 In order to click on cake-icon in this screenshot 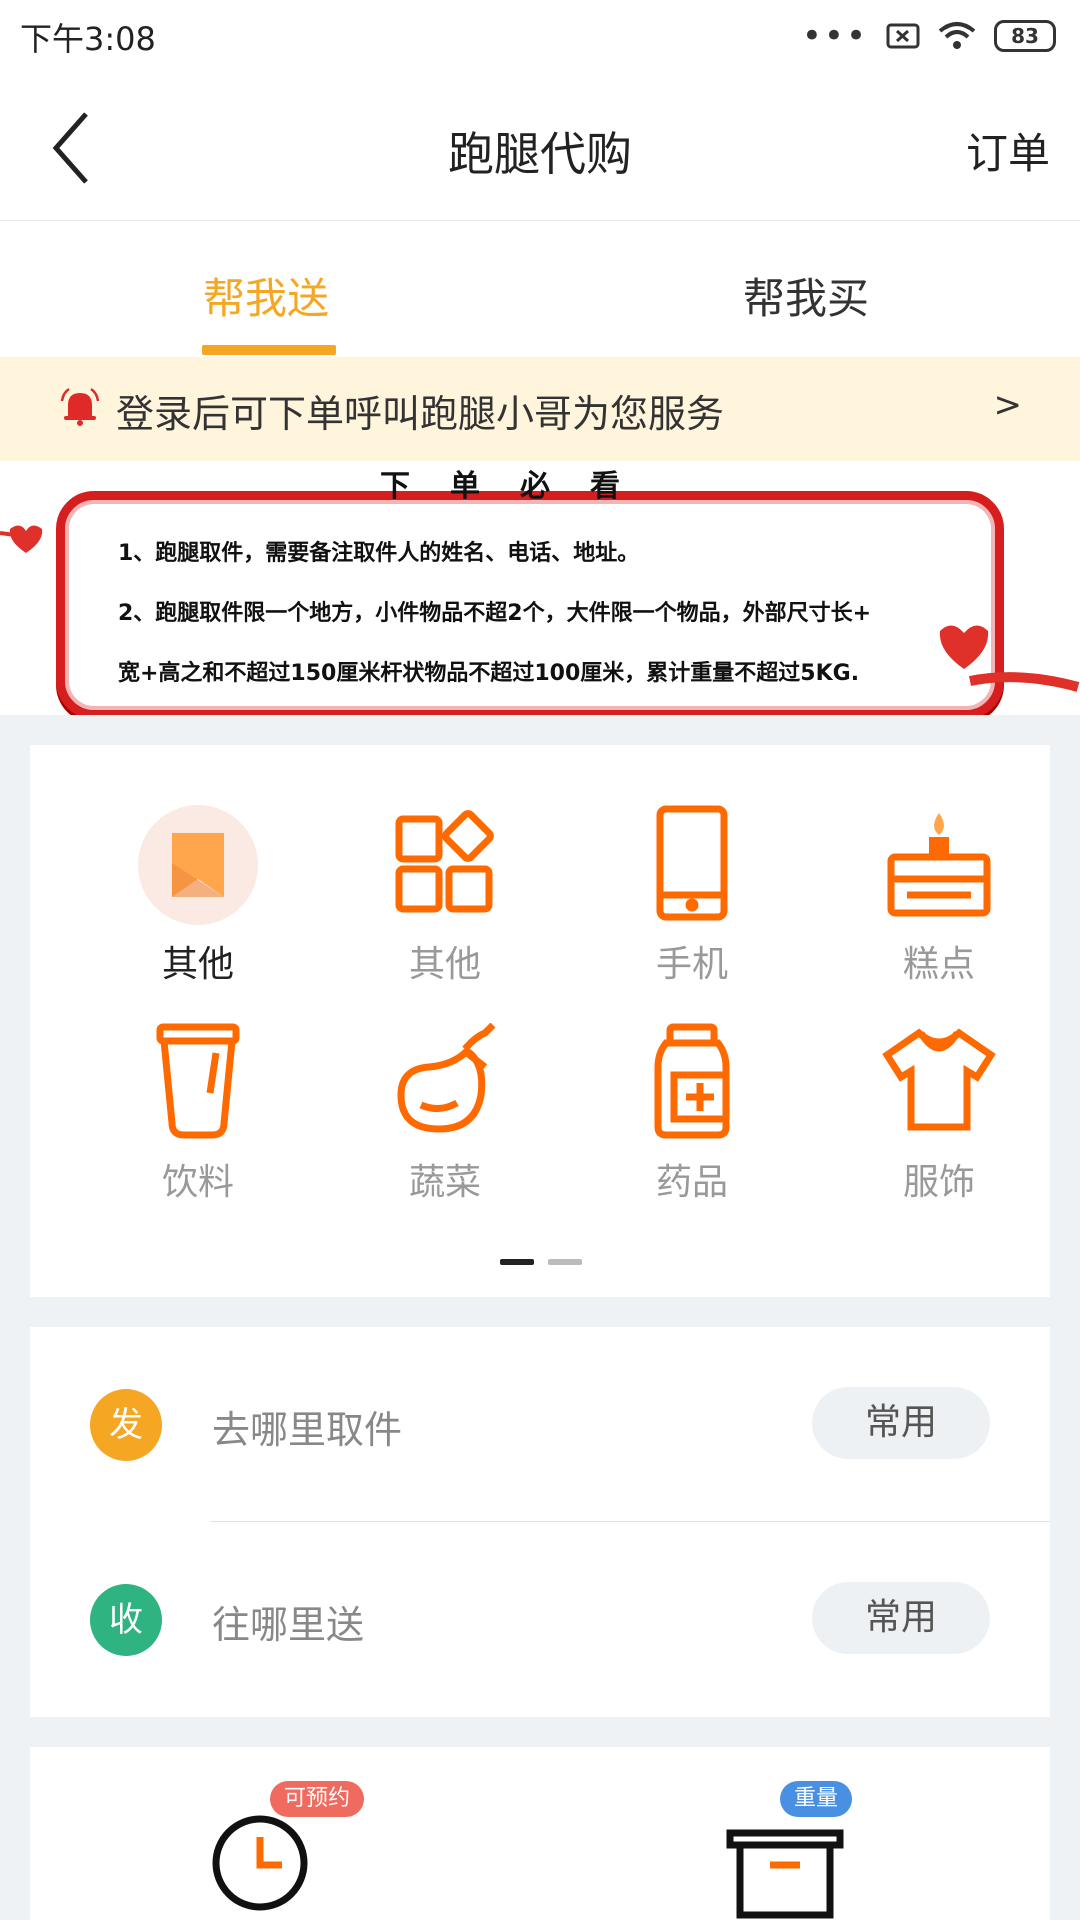, I will do `click(939, 865)`.